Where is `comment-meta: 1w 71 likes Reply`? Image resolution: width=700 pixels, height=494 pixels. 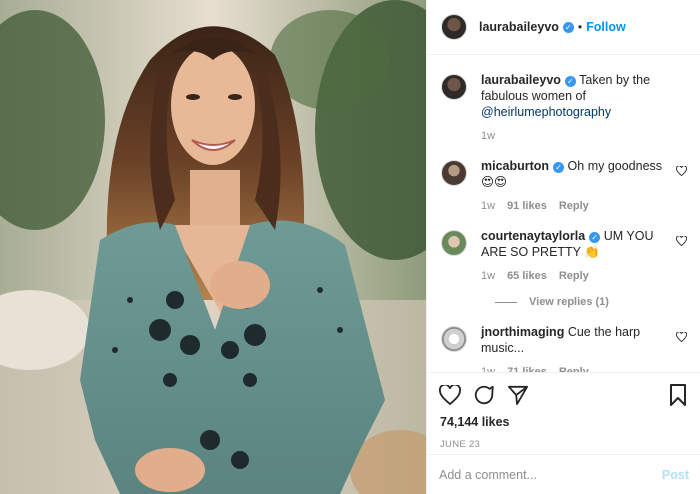 comment-meta: 1w 71 likes Reply is located at coordinates (579, 368).